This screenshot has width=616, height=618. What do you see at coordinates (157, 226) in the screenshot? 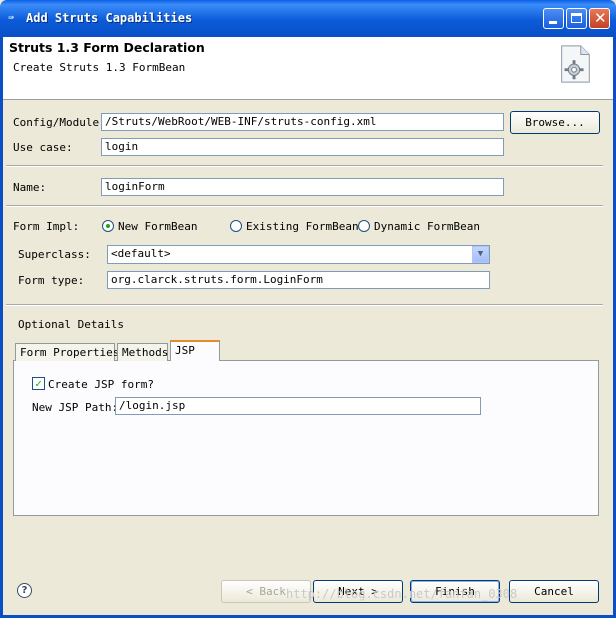
I see `radio-new-formbean-label: New FormBean` at bounding box center [157, 226].